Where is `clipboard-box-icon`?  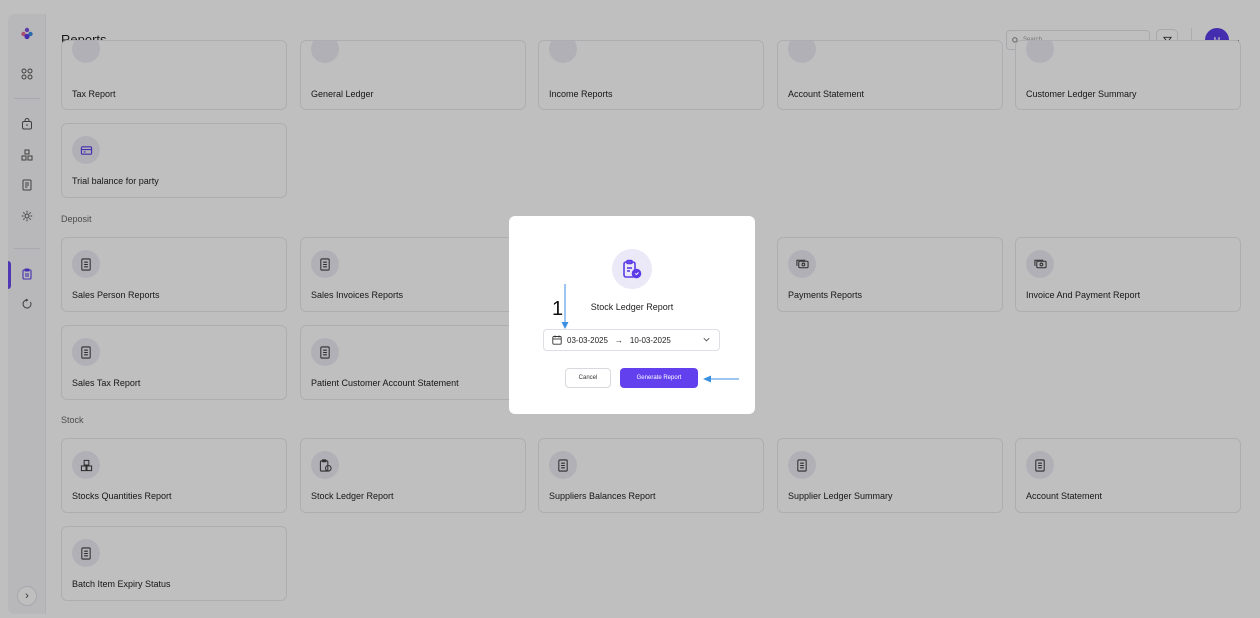
clipboard-box-icon is located at coordinates (632, 269).